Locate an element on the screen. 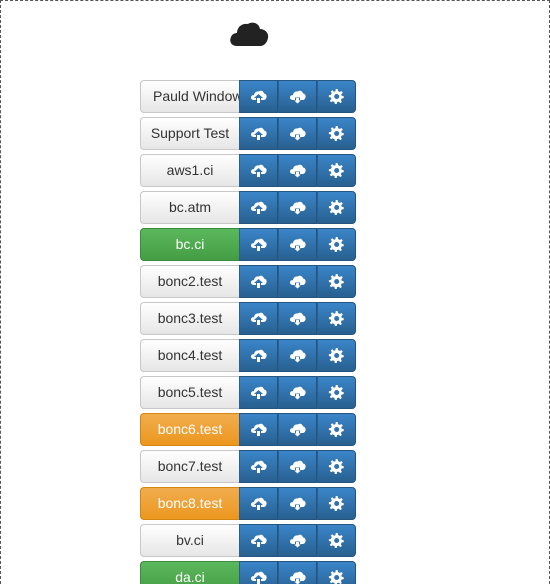 The width and height of the screenshot is (550, 584). server-row-bonc8-test: bonc8.test is located at coordinates (248, 503).